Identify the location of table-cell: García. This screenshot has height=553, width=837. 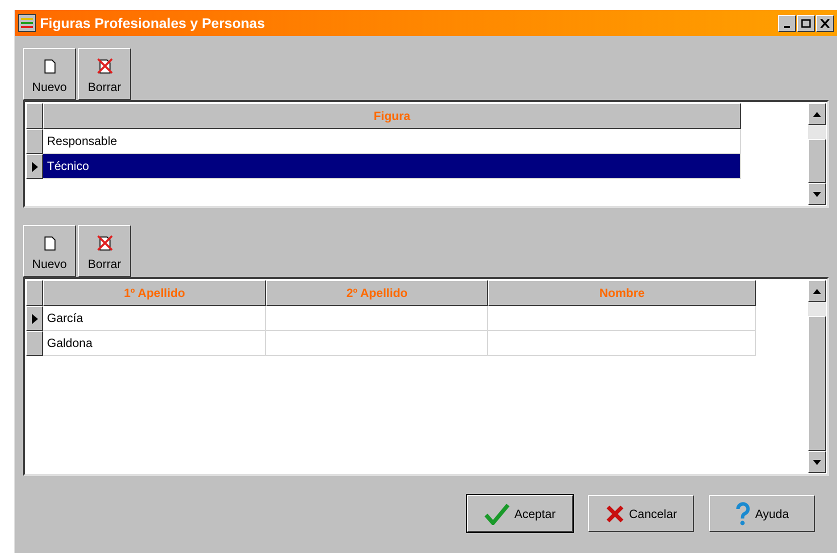
(154, 318).